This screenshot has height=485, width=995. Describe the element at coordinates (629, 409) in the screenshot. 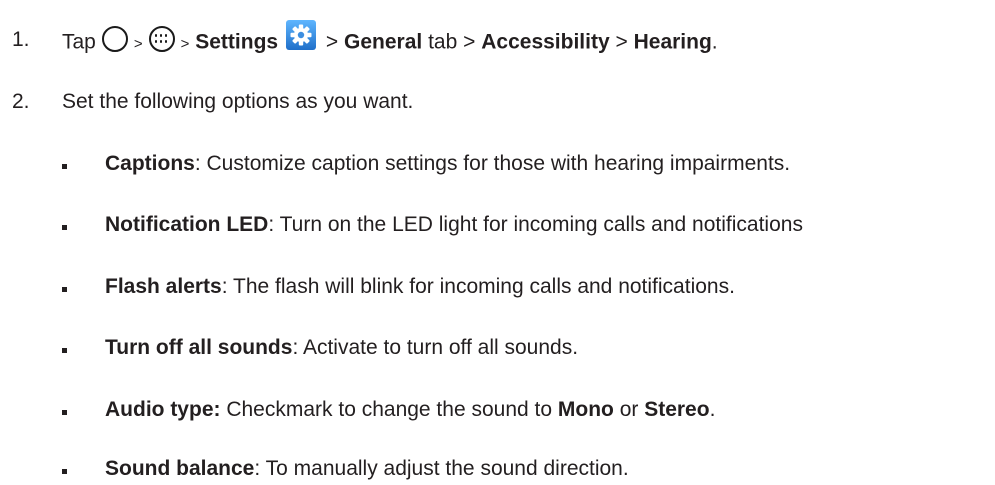

I see `option-desc: or` at that location.